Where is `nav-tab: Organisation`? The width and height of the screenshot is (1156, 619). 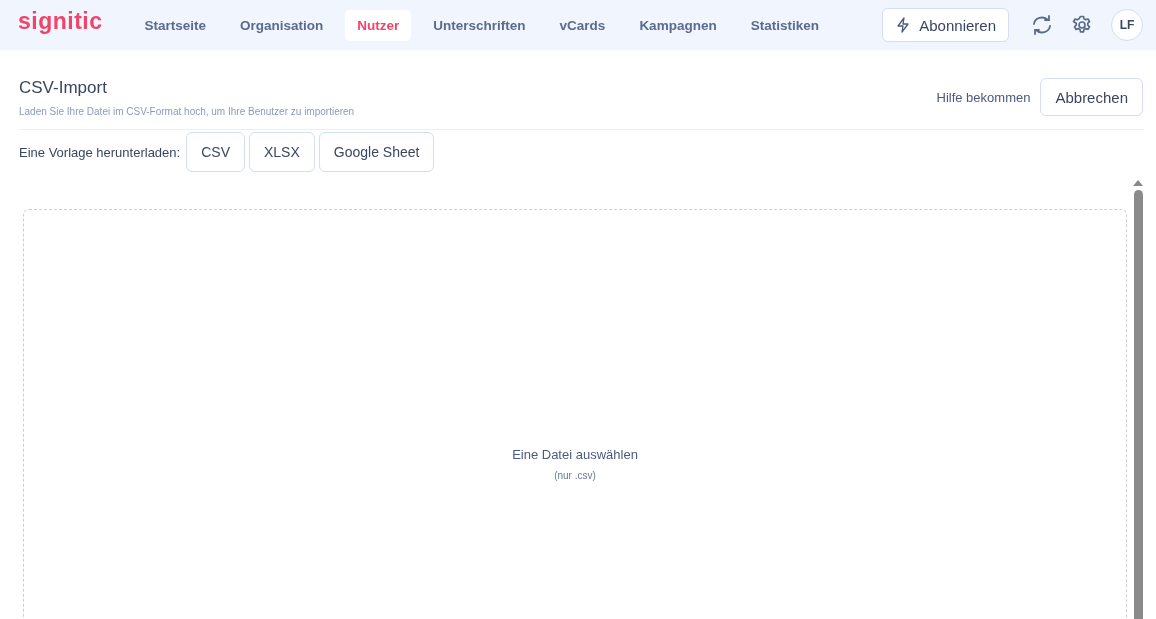
nav-tab: Organisation is located at coordinates (282, 25).